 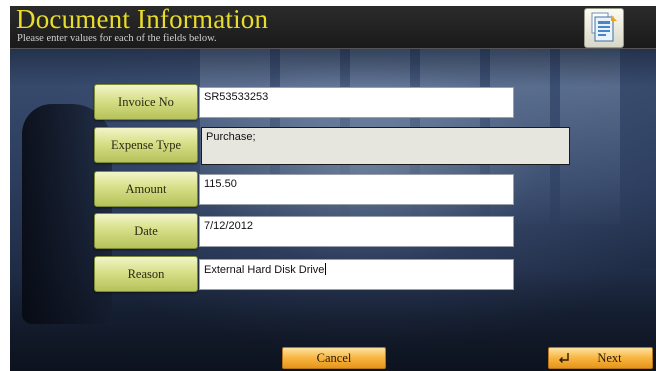 I want to click on next-button-label: Next, so click(x=609, y=357).